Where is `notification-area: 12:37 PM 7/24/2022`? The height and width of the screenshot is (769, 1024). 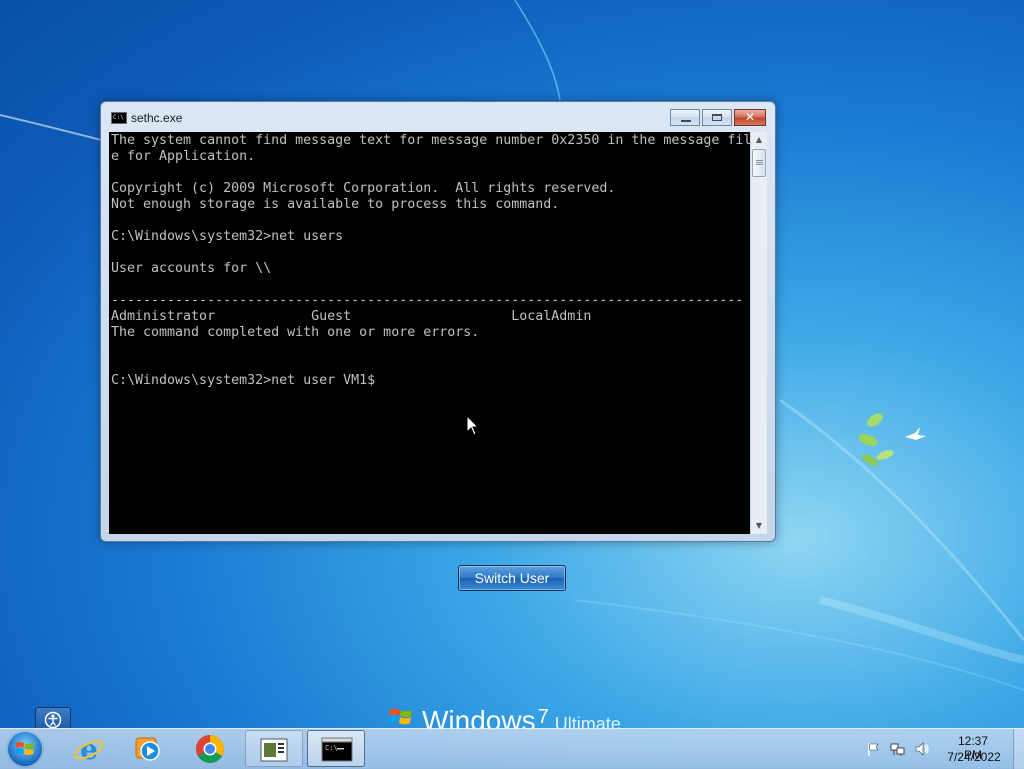 notification-area: 12:37 PM 7/24/2022 is located at coordinates (512, 749).